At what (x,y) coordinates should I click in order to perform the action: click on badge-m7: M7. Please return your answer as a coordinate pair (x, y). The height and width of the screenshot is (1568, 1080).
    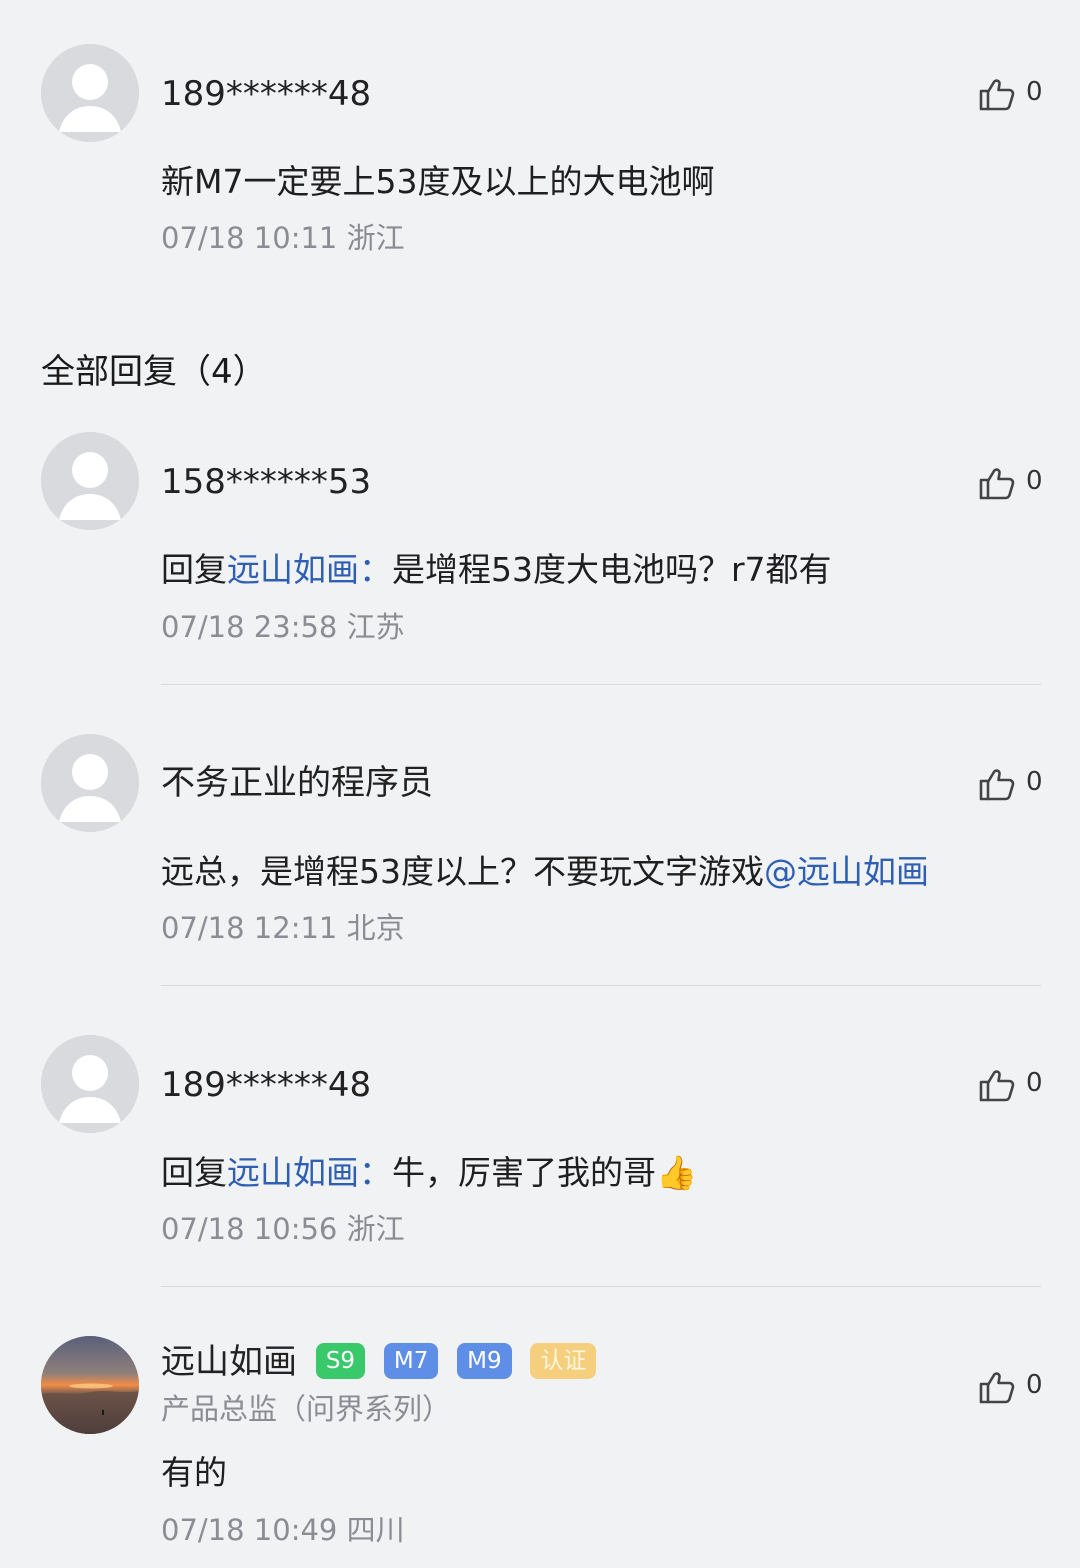
    Looking at the image, I should click on (411, 1361).